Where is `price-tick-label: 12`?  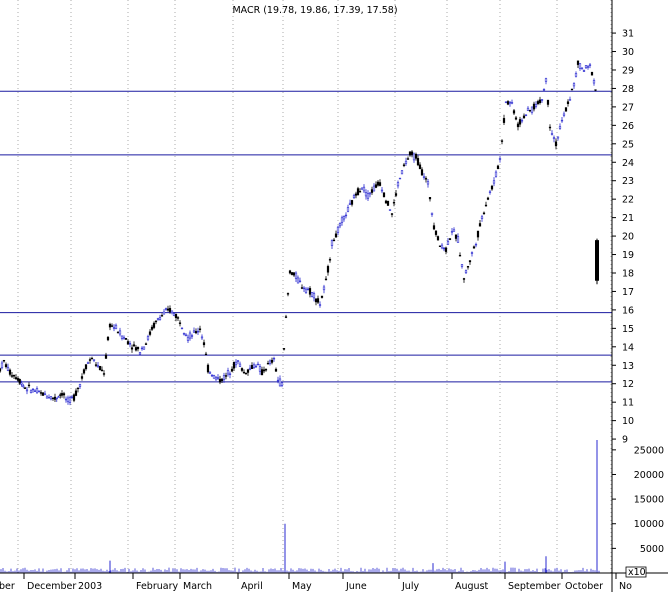 price-tick-label: 12 is located at coordinates (628, 384).